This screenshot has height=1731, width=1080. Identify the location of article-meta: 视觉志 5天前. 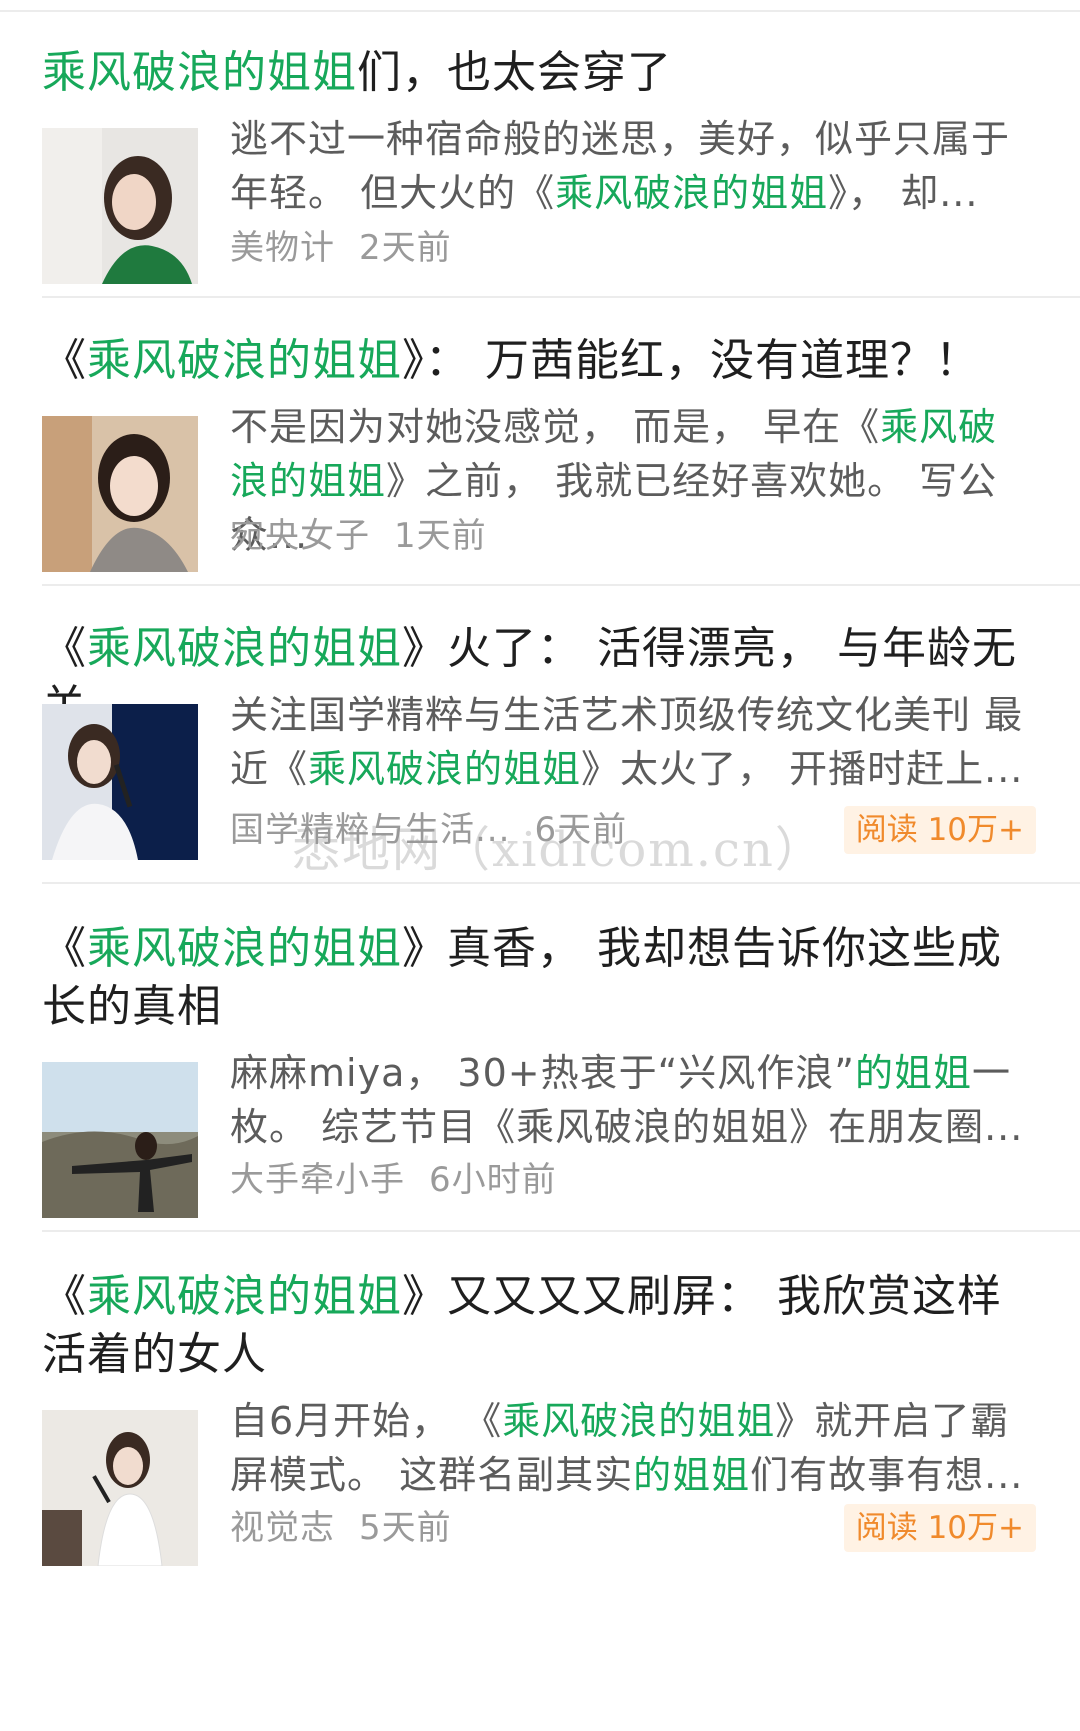
(535, 1528).